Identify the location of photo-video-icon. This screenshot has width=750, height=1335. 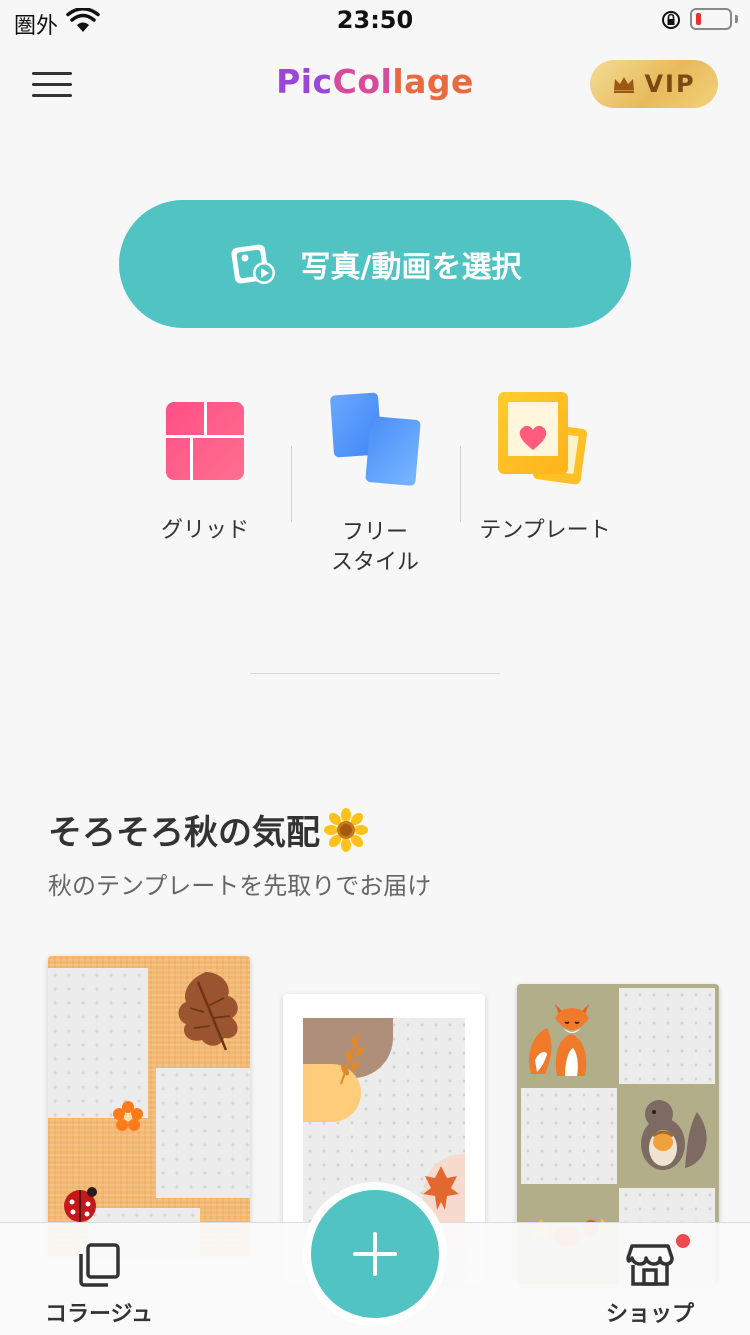
(252, 264).